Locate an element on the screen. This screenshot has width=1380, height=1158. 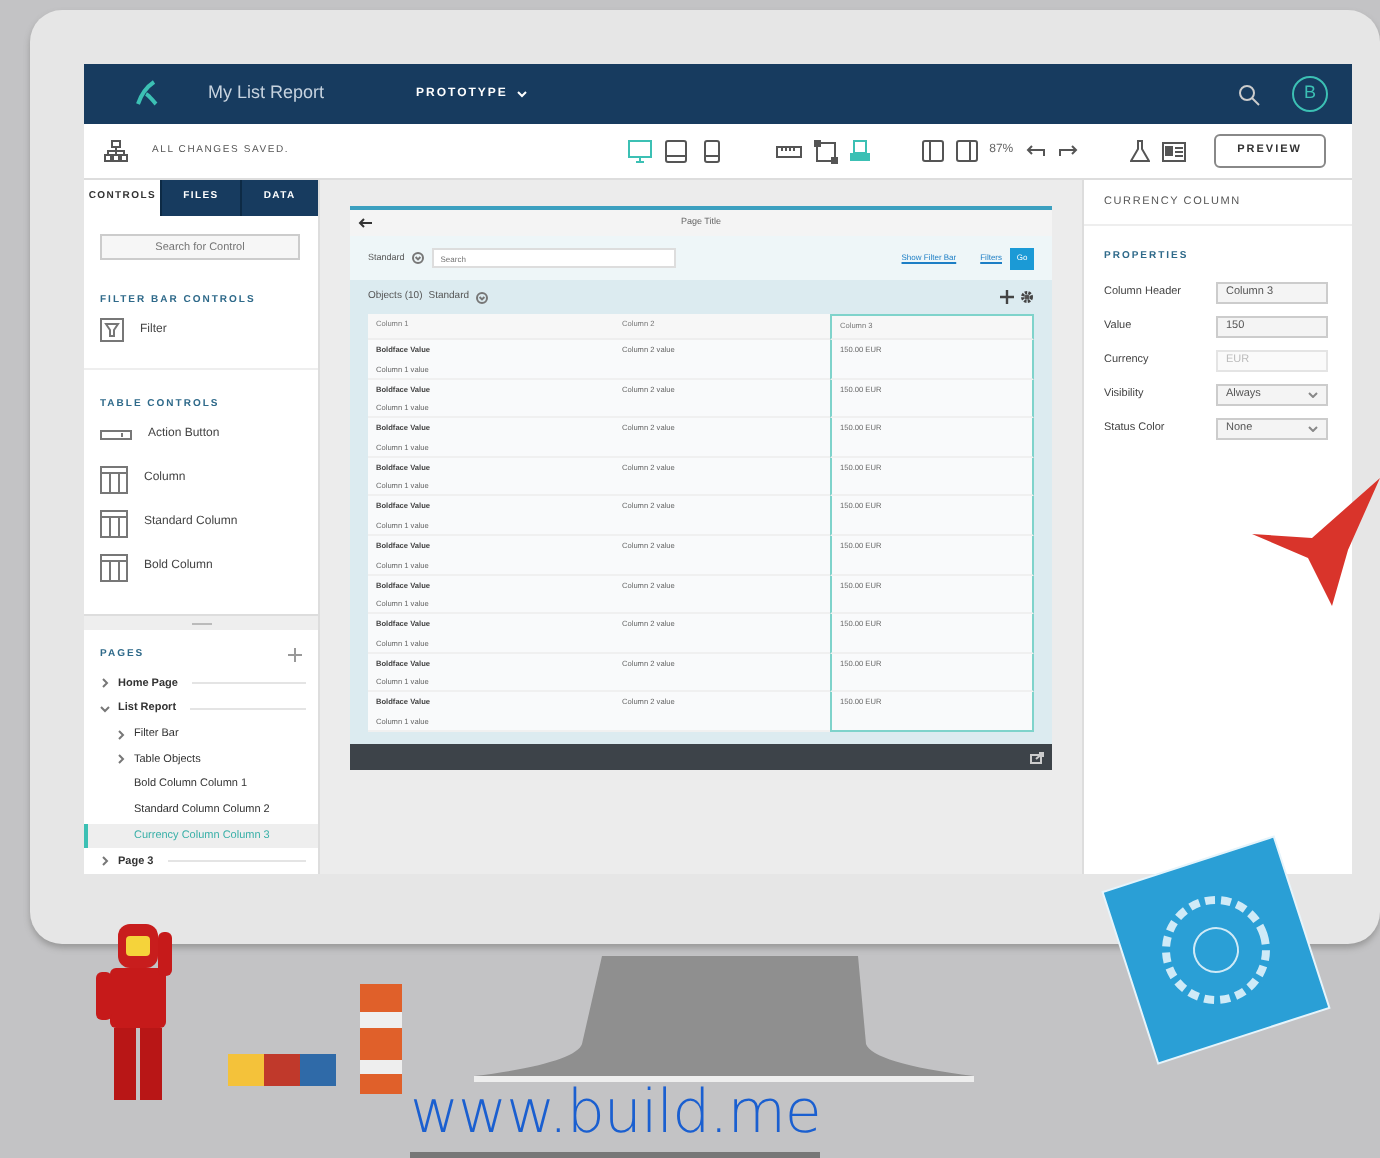
app-title: My List Report is located at coordinates (266, 93).